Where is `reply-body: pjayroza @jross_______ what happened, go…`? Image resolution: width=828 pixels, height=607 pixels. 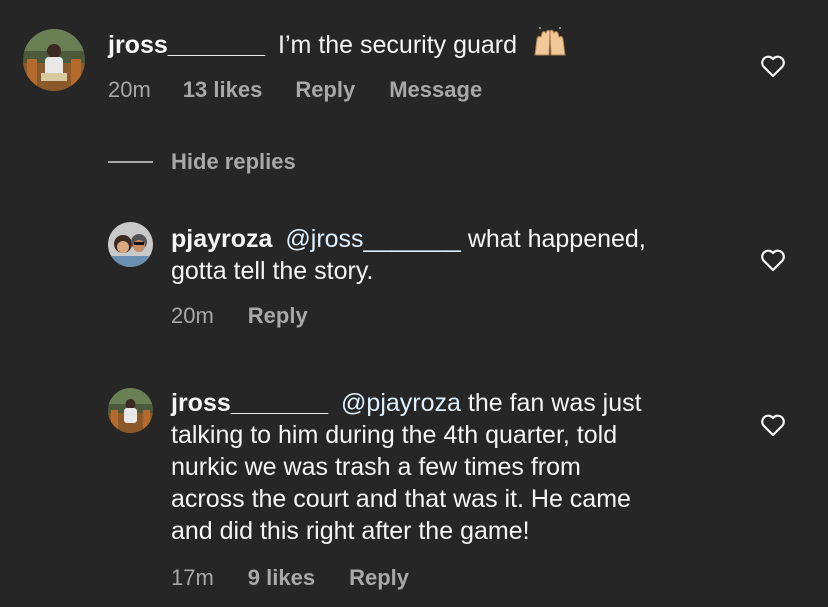 reply-body: pjayroza @jross_______ what happened, go… is located at coordinates (408, 255).